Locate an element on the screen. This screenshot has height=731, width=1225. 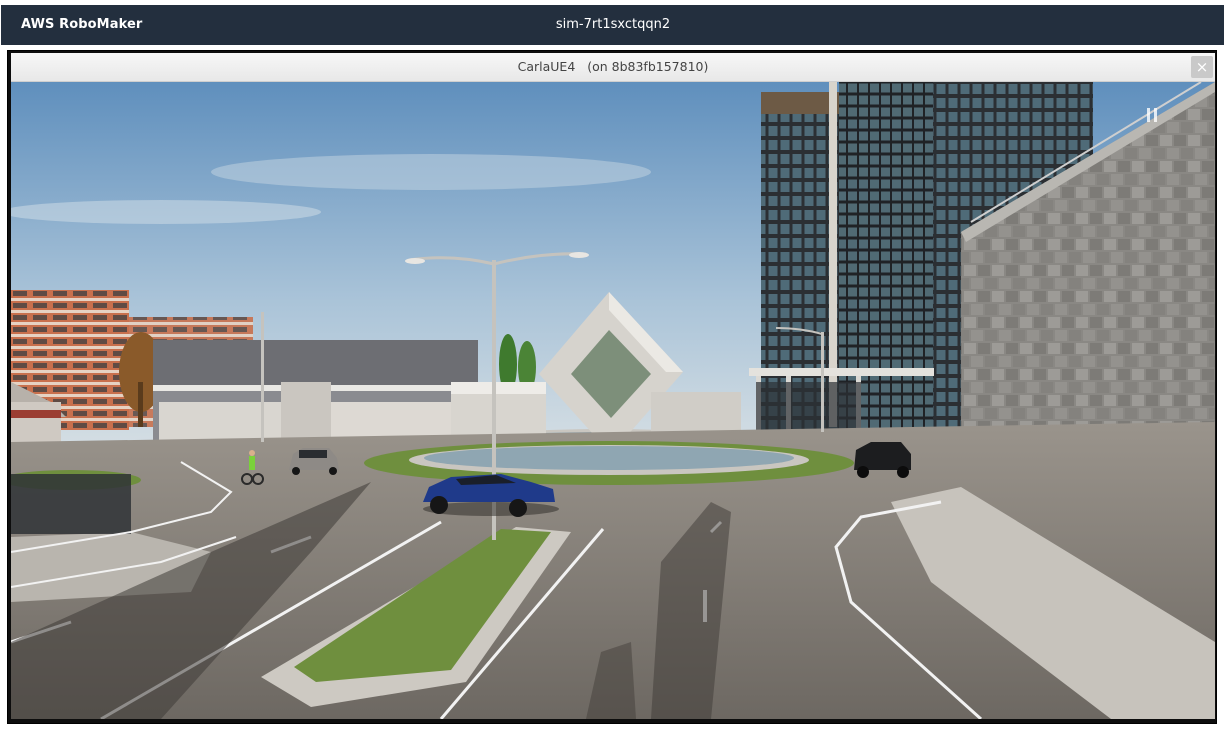
simulation-id: sim-7rt1sxctqqn2 is located at coordinates (613, 24).